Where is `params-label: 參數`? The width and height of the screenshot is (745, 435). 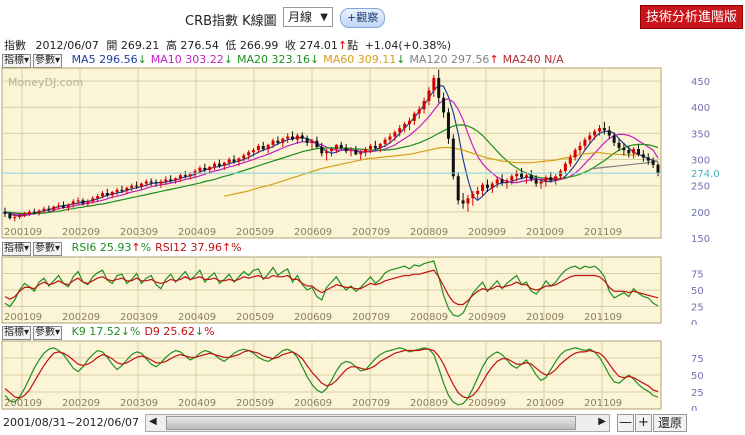
params-label: 參數 is located at coordinates (45, 248).